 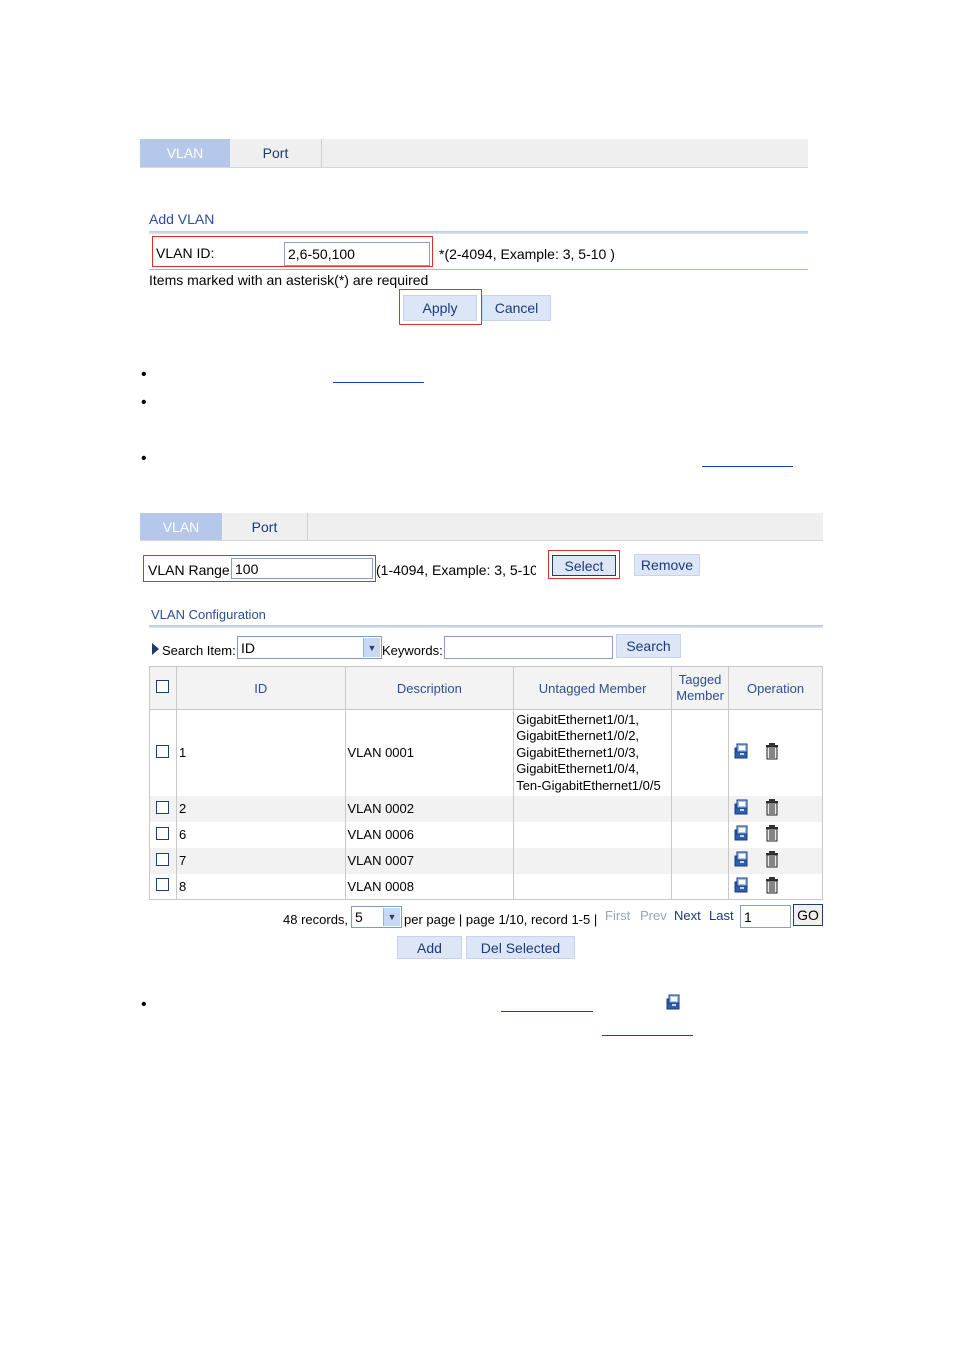 What do you see at coordinates (412, 650) in the screenshot?
I see `keywords-label: Keywords:` at bounding box center [412, 650].